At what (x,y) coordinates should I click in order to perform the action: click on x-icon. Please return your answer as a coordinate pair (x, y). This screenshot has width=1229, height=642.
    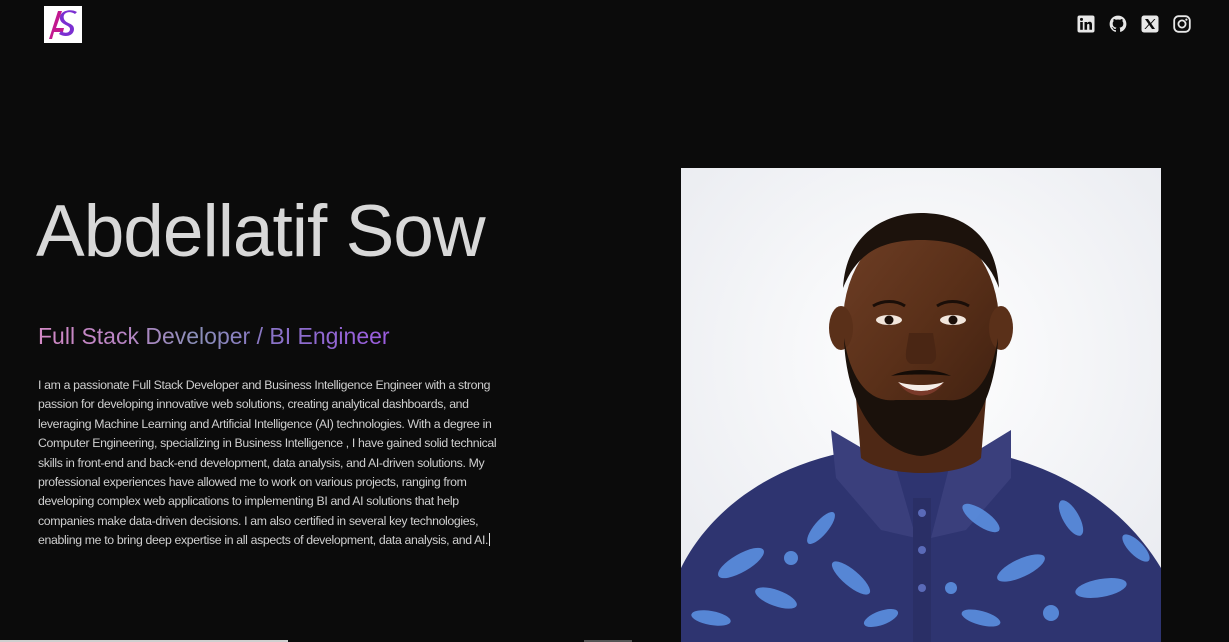
    Looking at the image, I should click on (1150, 24).